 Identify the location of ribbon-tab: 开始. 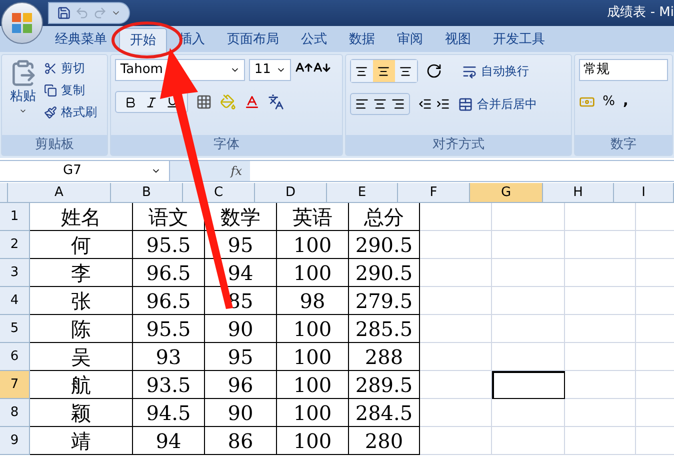
(143, 40).